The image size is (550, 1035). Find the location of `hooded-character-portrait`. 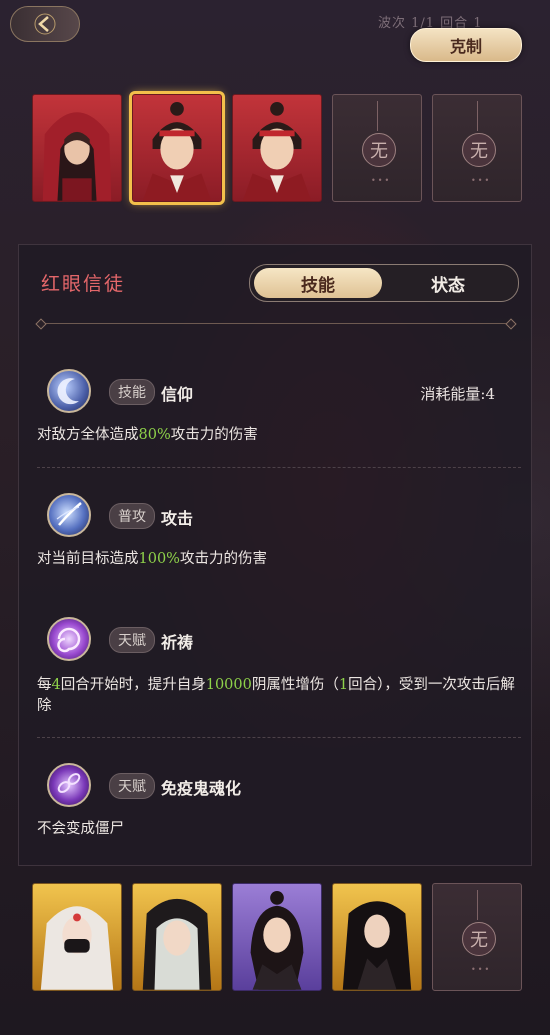

hooded-character-portrait is located at coordinates (77, 156).